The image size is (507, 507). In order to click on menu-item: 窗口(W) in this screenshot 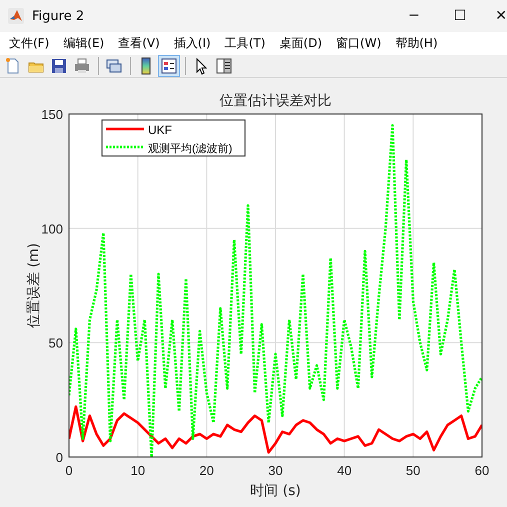, I will do `click(358, 43)`.